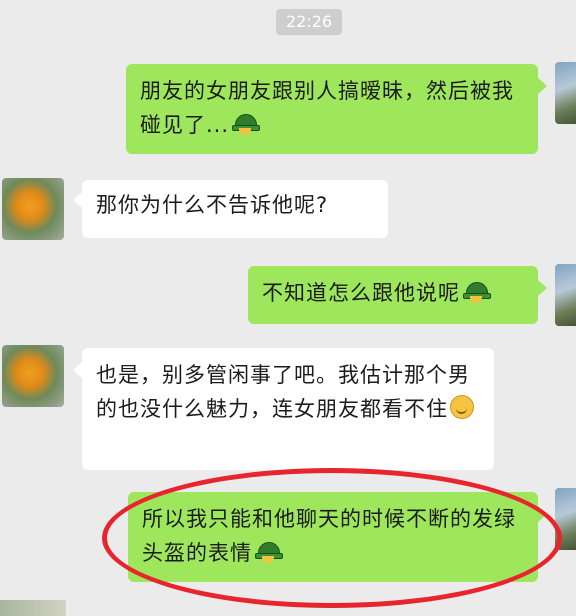 The image size is (576, 616). Describe the element at coordinates (361, 293) in the screenshot. I see `message-text: 不知道怎么跟他说呢` at that location.